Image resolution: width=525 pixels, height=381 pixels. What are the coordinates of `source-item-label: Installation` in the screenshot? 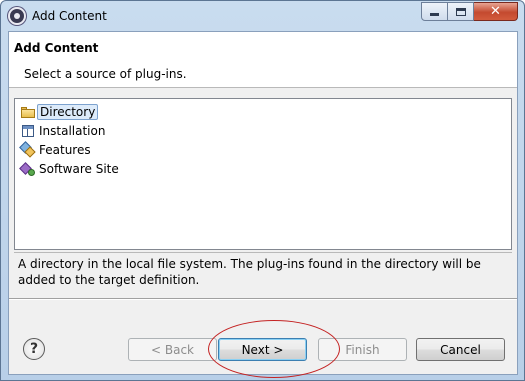 It's located at (72, 131).